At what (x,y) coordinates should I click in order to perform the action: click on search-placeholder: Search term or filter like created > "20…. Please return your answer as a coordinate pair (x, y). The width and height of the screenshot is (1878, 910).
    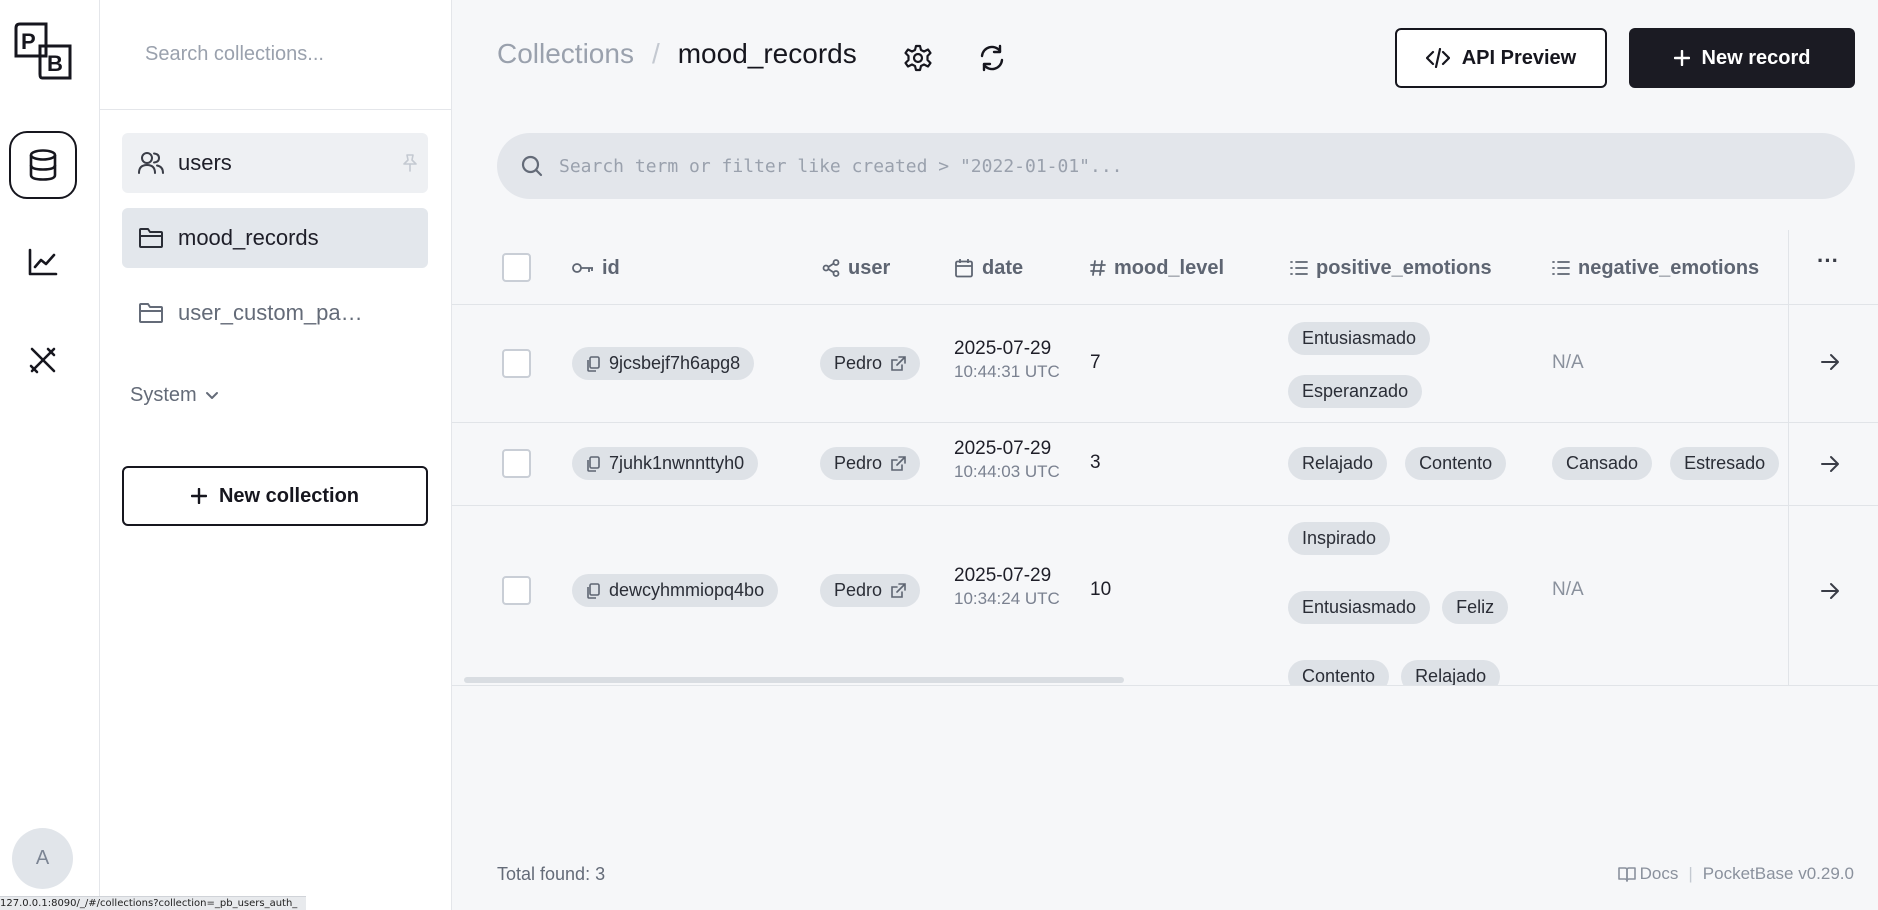
    Looking at the image, I should click on (841, 166).